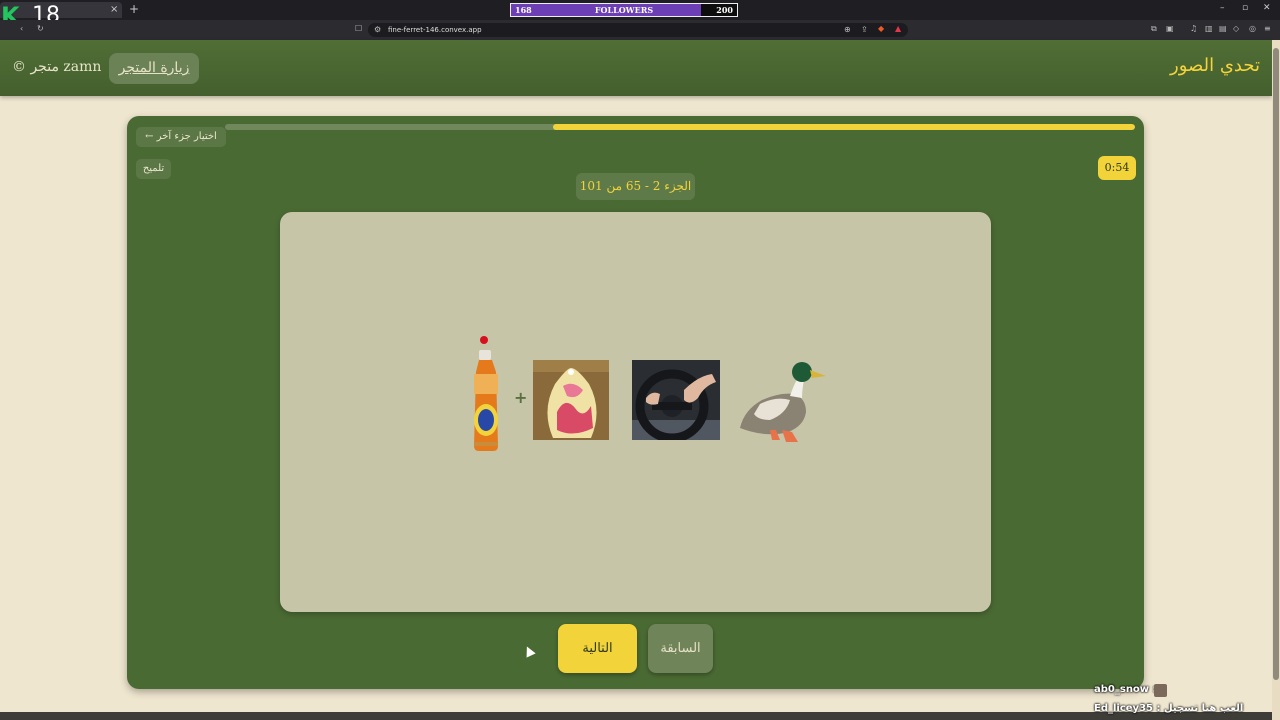 The height and width of the screenshot is (720, 1280). I want to click on previous-button: السابقة, so click(680, 648).